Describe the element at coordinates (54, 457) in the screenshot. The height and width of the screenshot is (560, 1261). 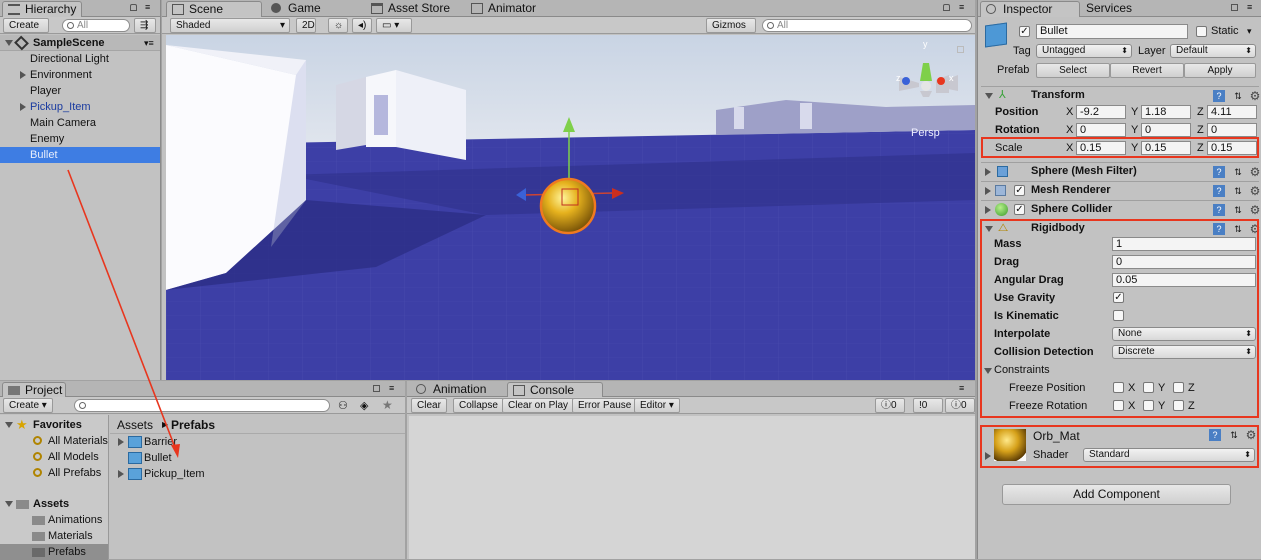
I see `favorite-item: All Models` at that location.